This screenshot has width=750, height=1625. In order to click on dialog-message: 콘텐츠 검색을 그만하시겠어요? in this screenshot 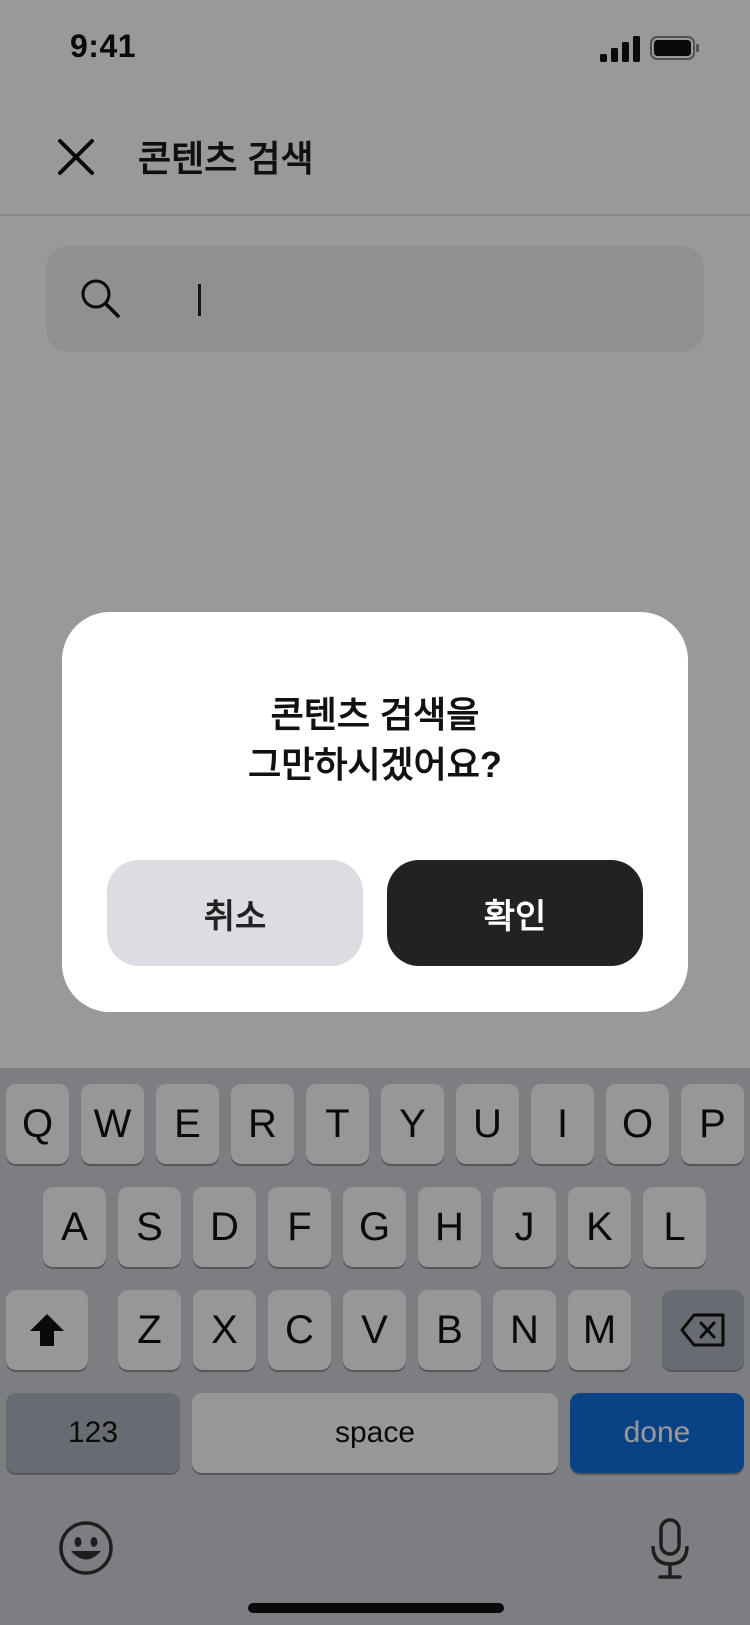, I will do `click(375, 740)`.